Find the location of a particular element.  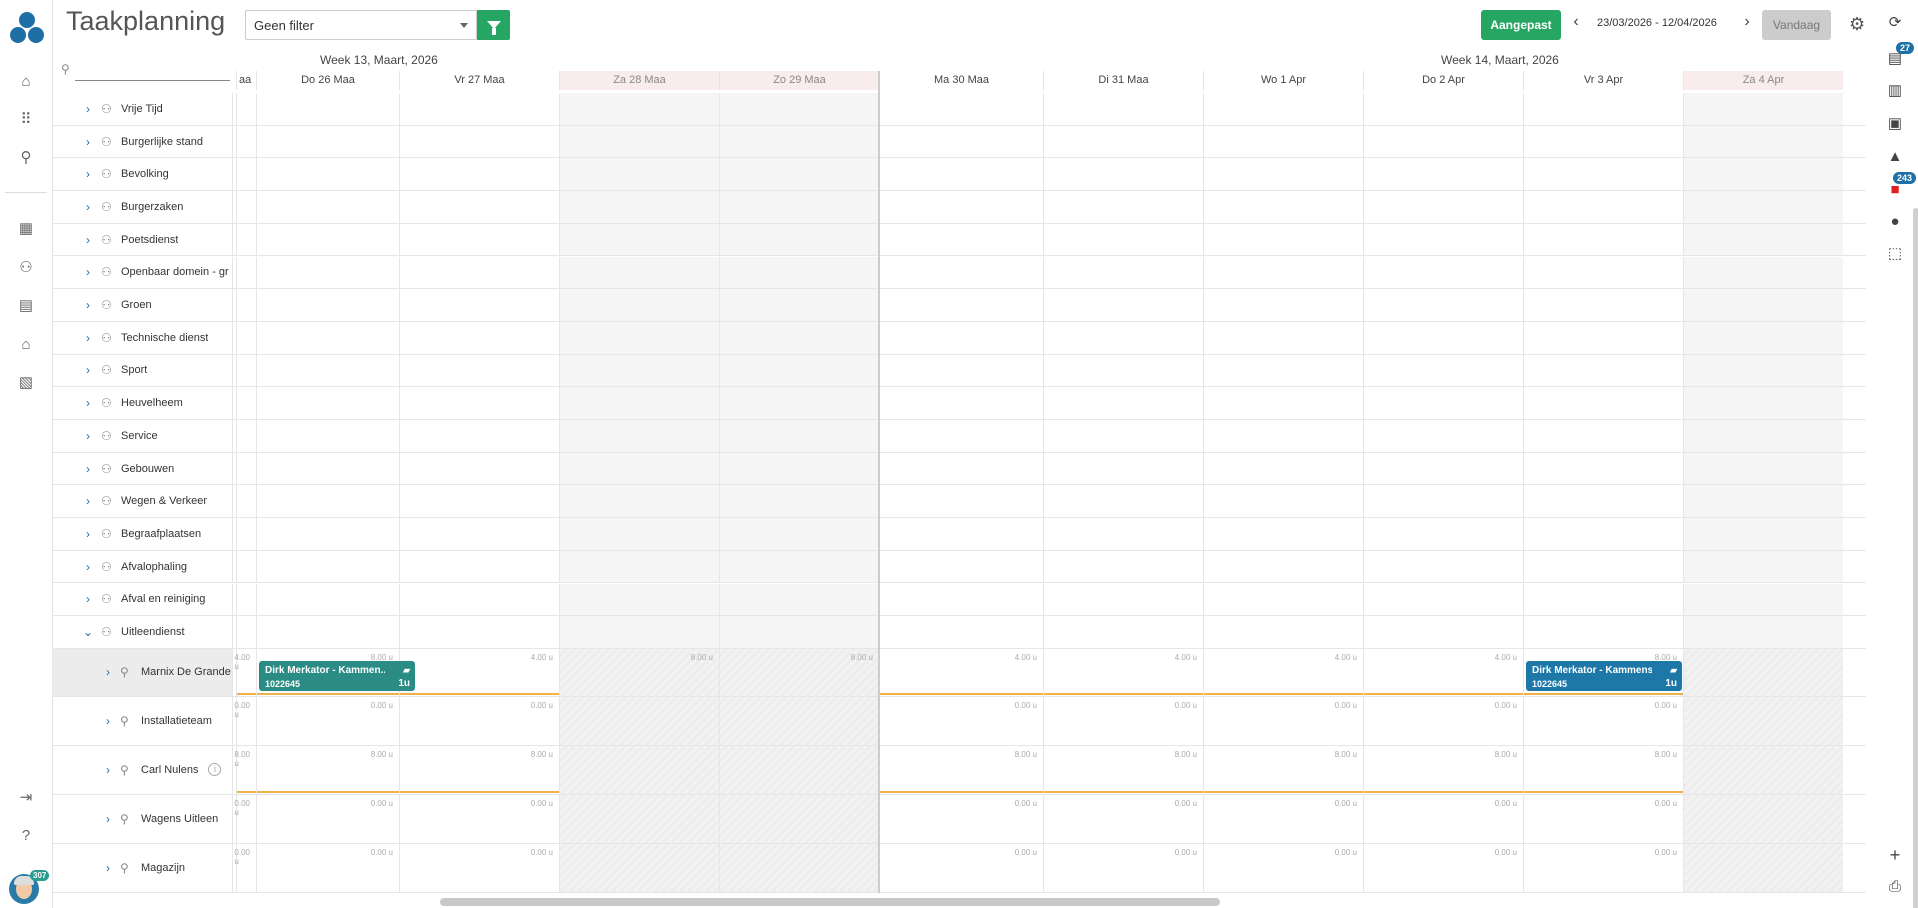

day-header: Vr 3 Apr is located at coordinates (1603, 80).